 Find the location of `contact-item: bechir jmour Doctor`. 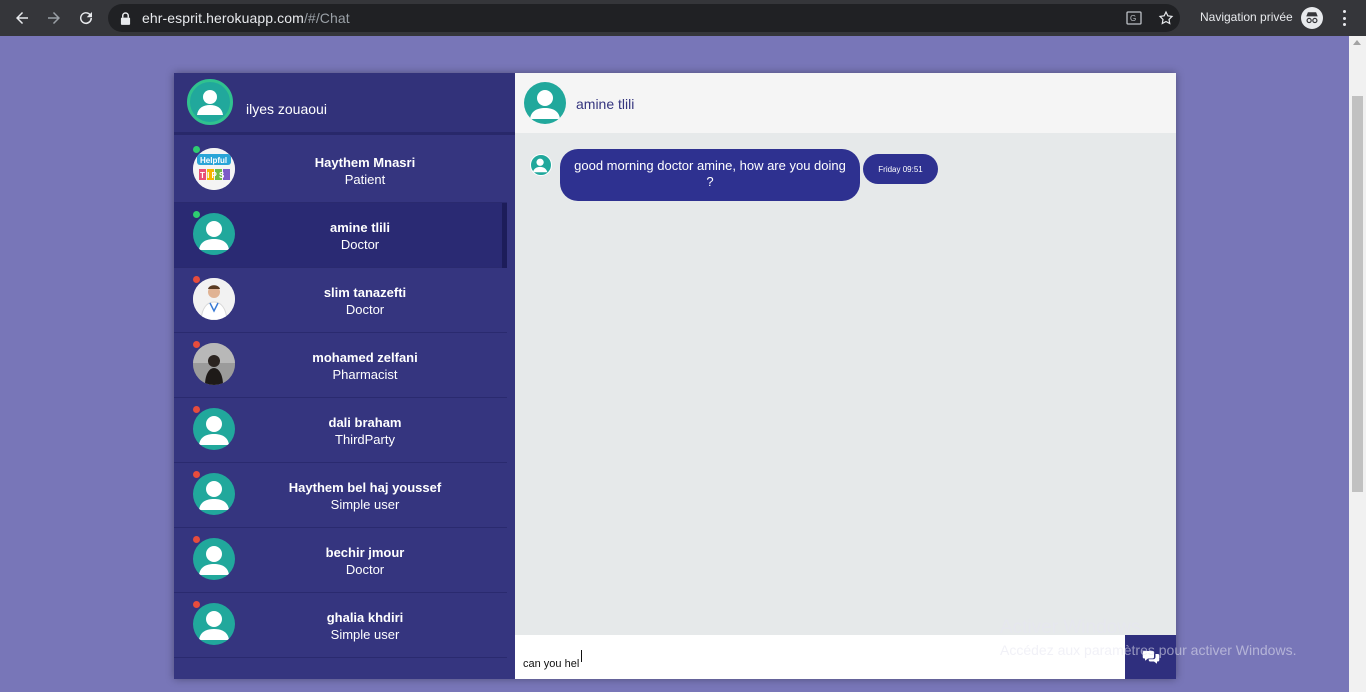

contact-item: bechir jmour Doctor is located at coordinates (340, 560).